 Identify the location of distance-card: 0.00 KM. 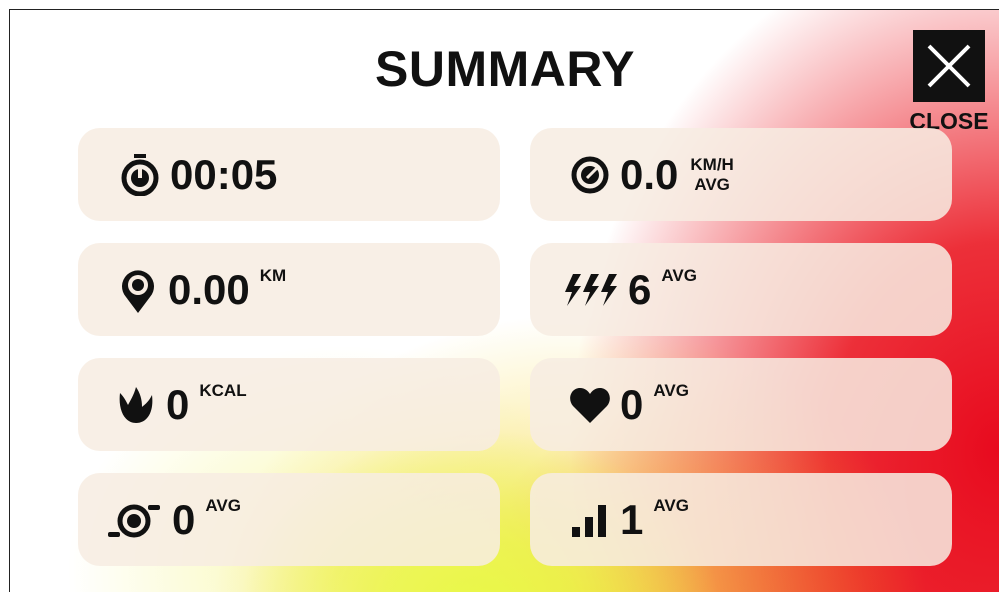
(289, 289).